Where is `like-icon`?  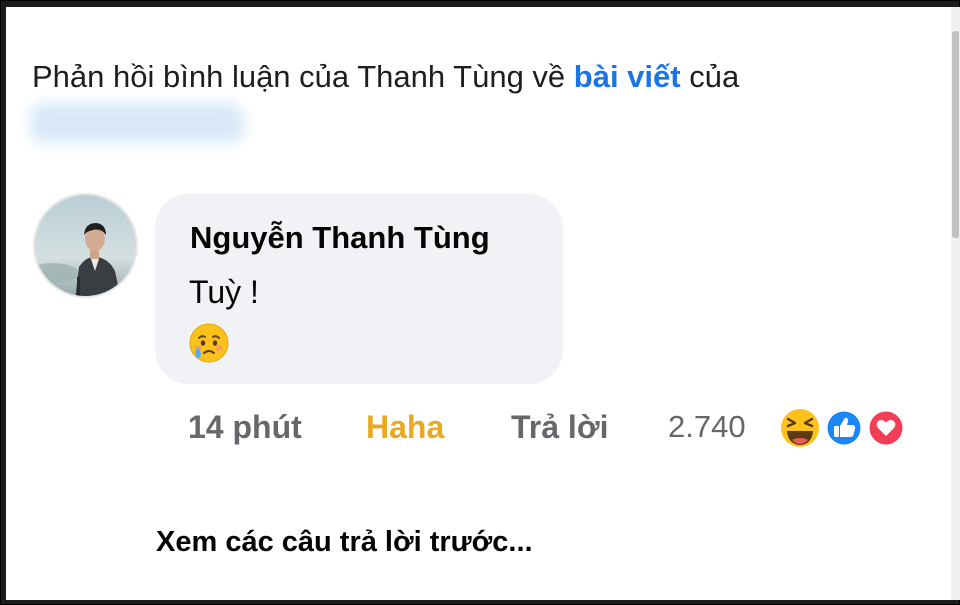
like-icon is located at coordinates (844, 428).